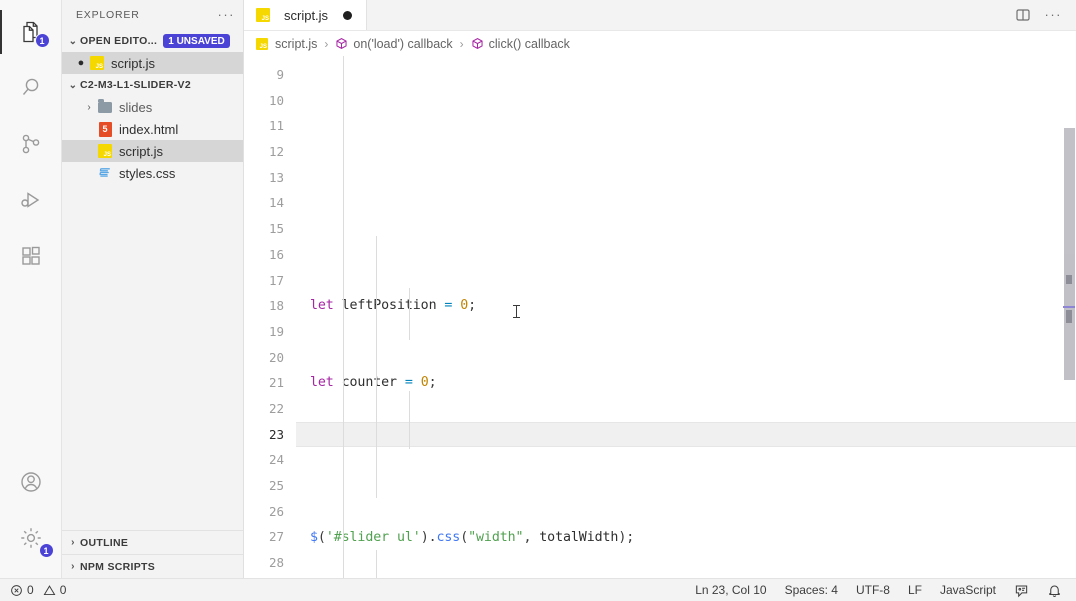 The width and height of the screenshot is (1076, 601). Describe the element at coordinates (31, 32) in the screenshot. I see `activity-item-explorer: 1` at that location.